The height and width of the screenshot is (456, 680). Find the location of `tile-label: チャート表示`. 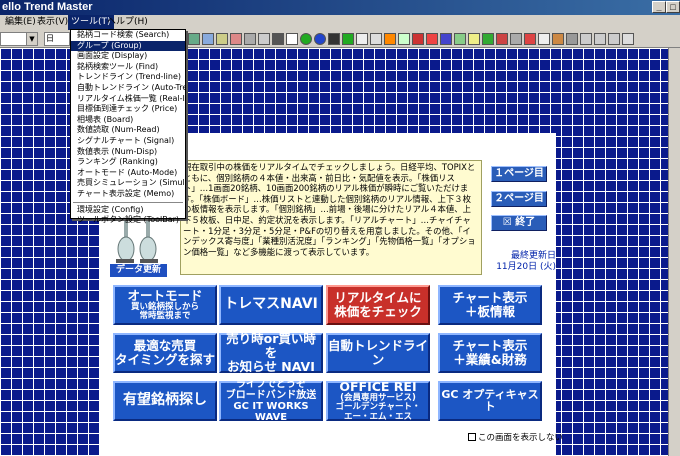

tile-label: チャート表示 is located at coordinates (490, 298).